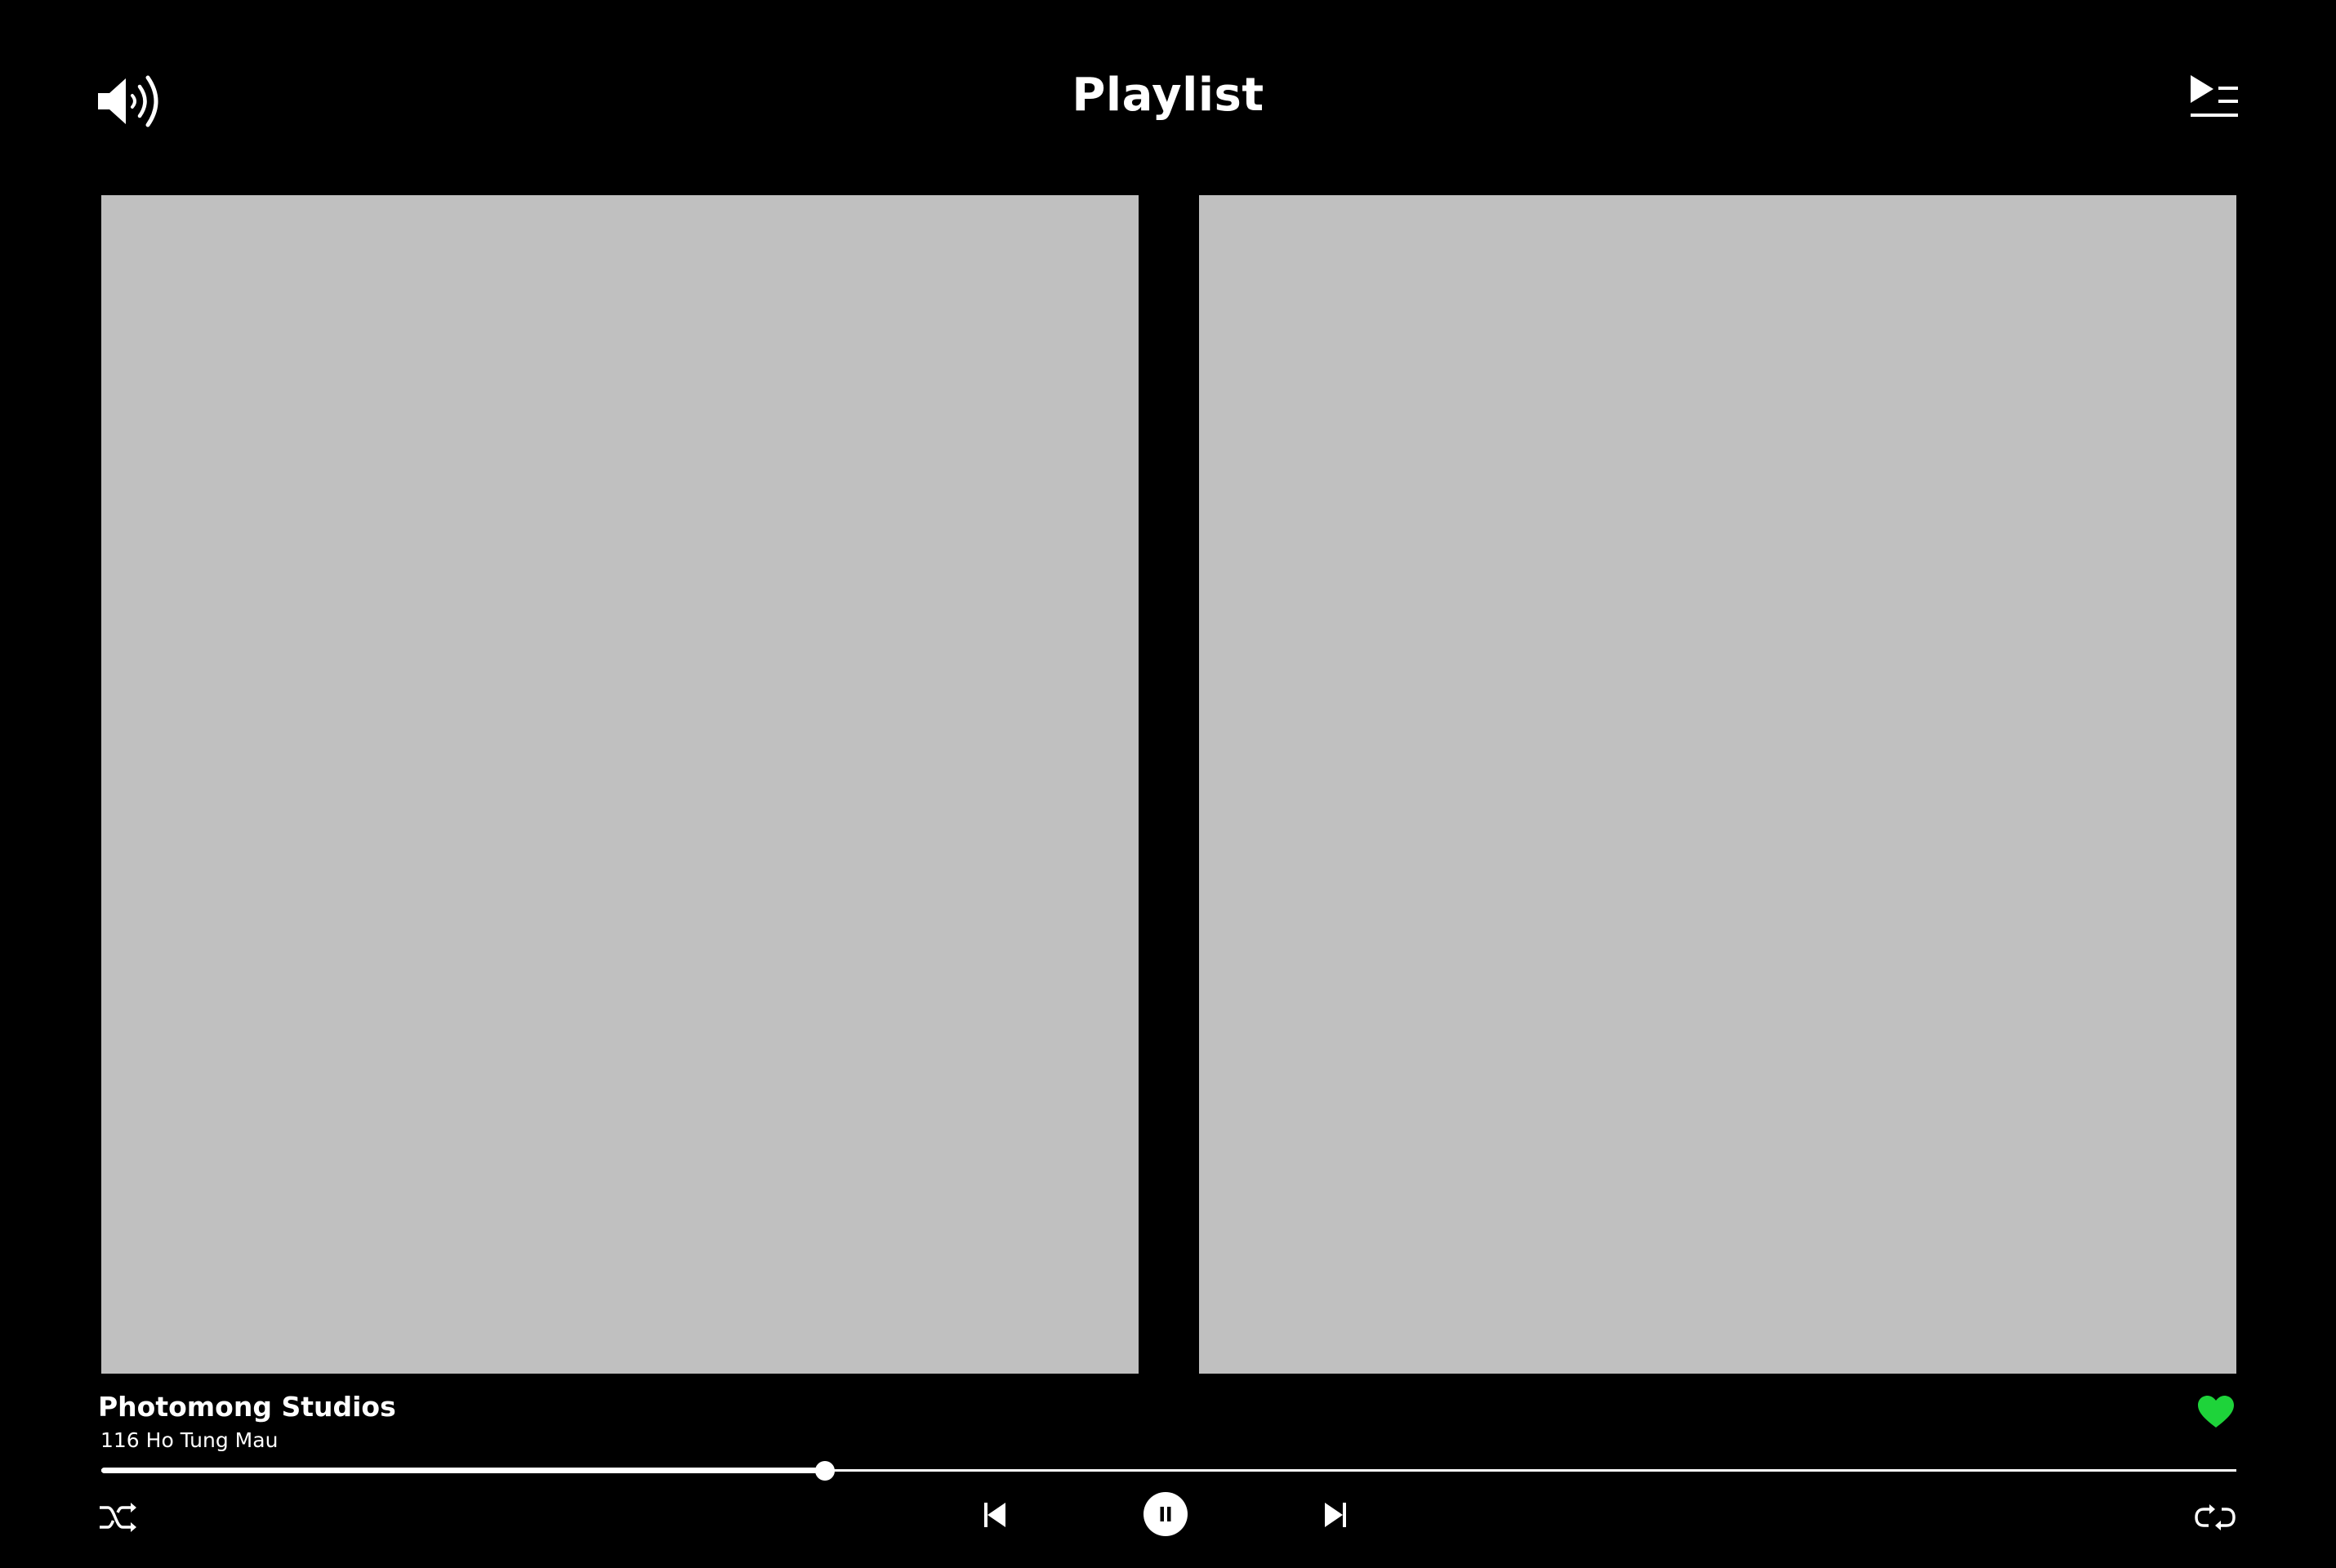  I want to click on skip-next-icon, so click(1335, 1515).